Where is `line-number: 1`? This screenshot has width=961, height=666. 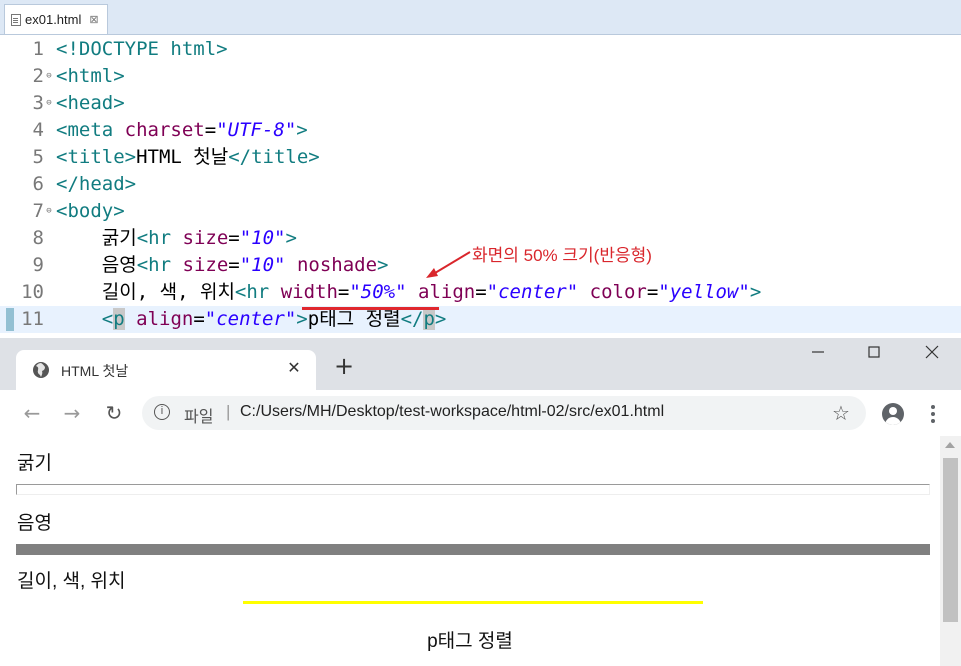 line-number: 1 is located at coordinates (38, 49).